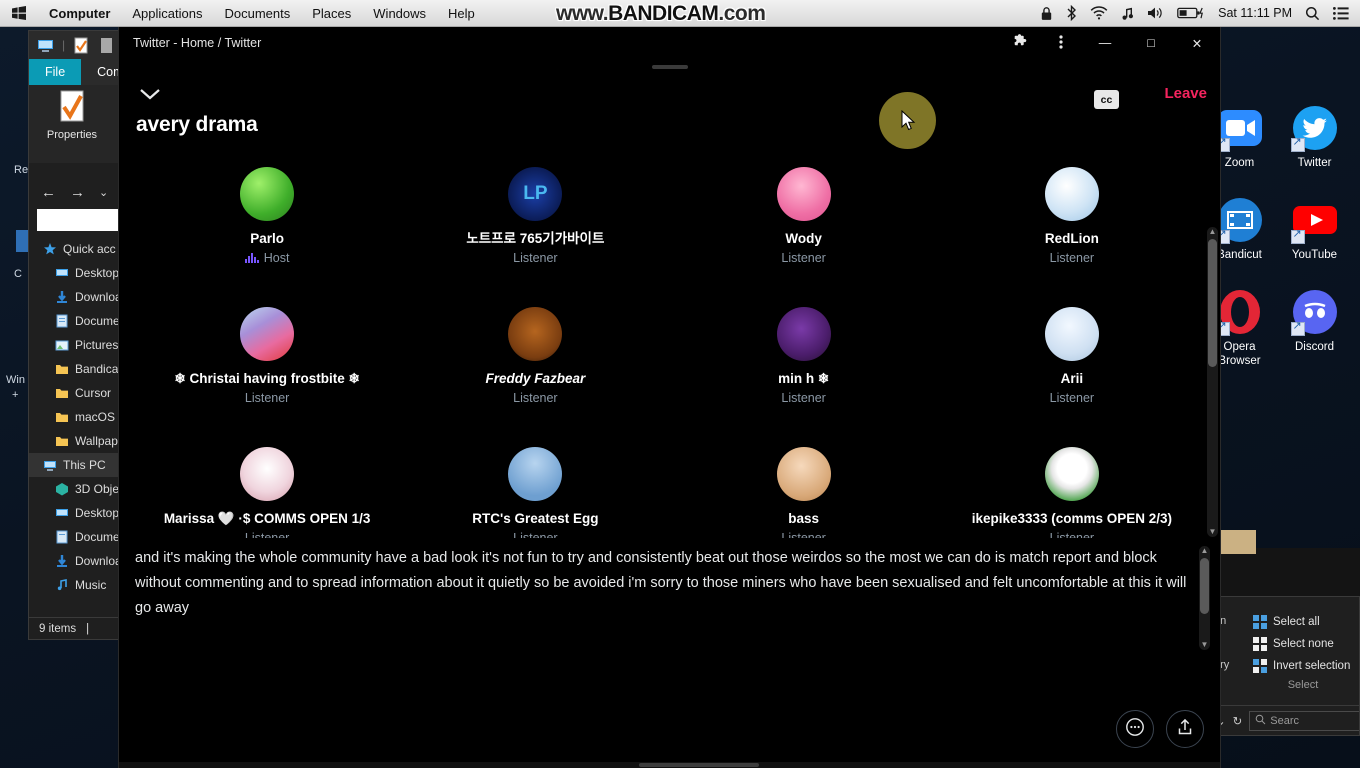 Image resolution: width=1360 pixels, height=768 pixels. I want to click on desktop-icon-discord: Discord, so click(1314, 327).